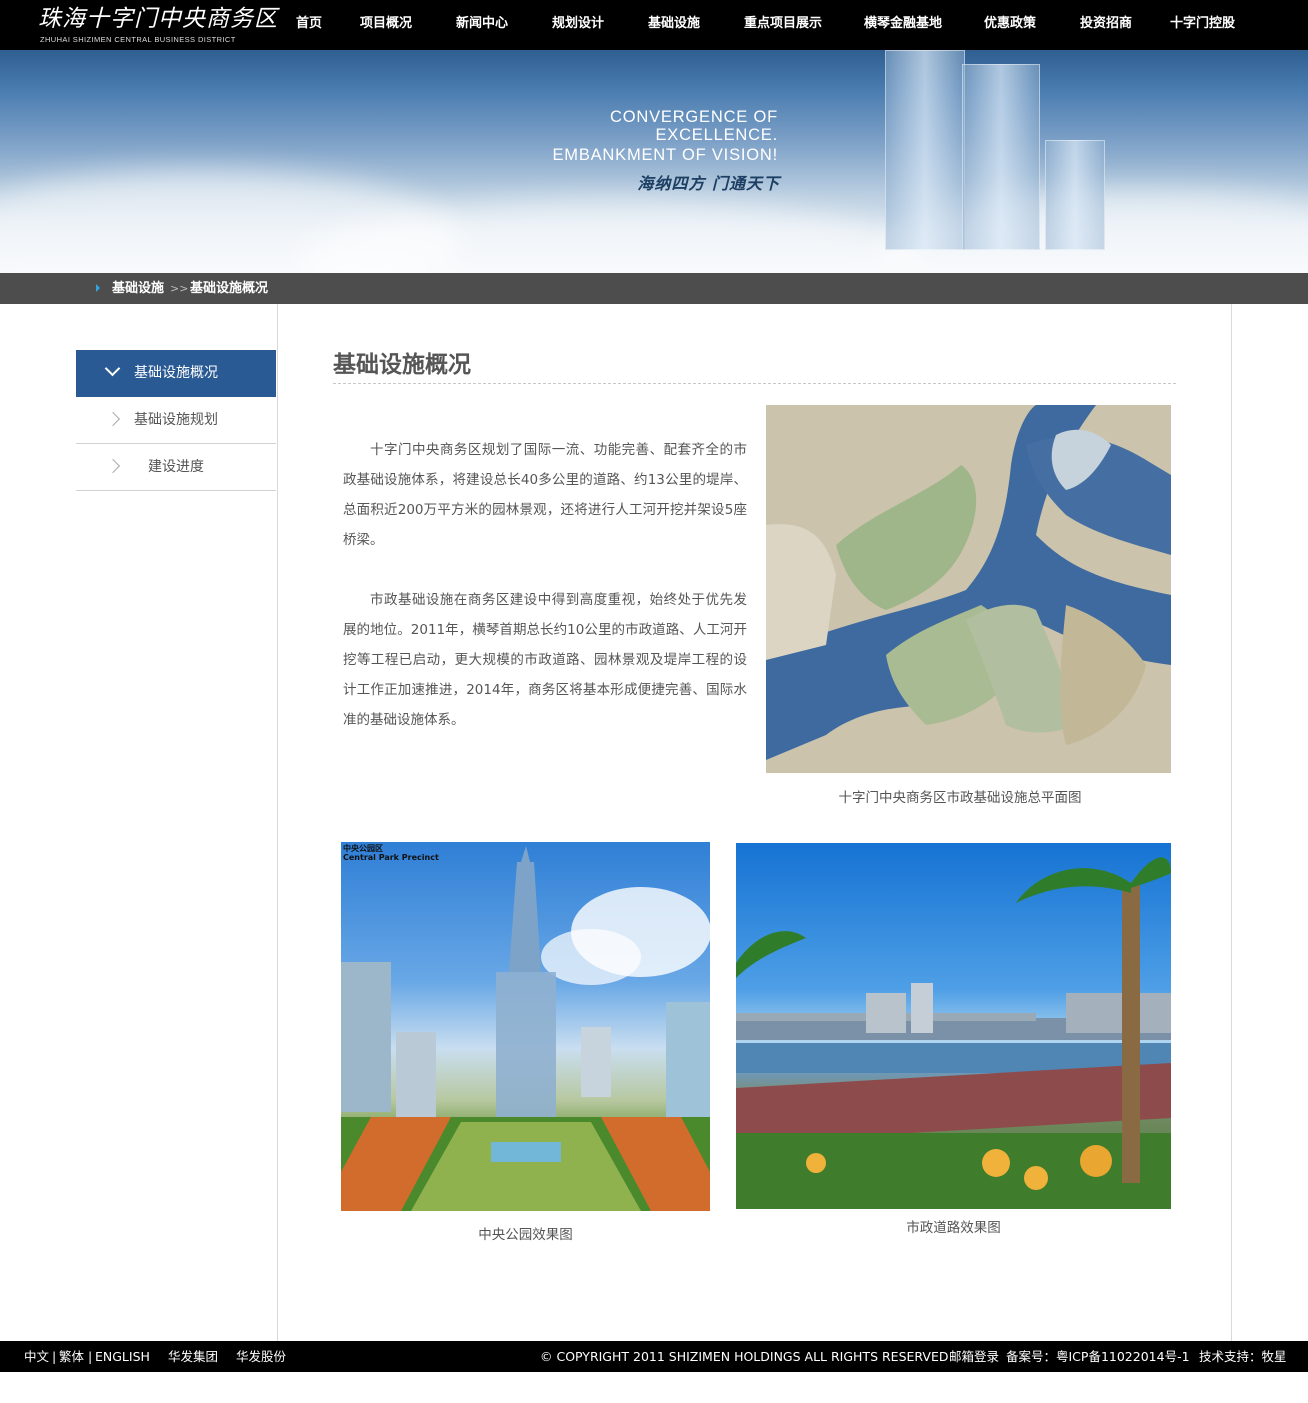 The width and height of the screenshot is (1308, 1403). I want to click on park-image-label: 中央公园区 Central Park Precinct, so click(391, 853).